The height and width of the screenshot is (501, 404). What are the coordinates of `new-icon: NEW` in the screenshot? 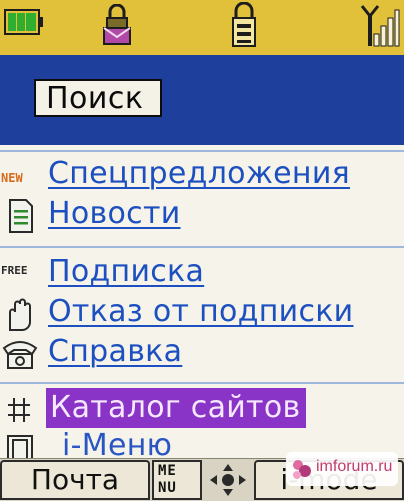 It's located at (12, 178).